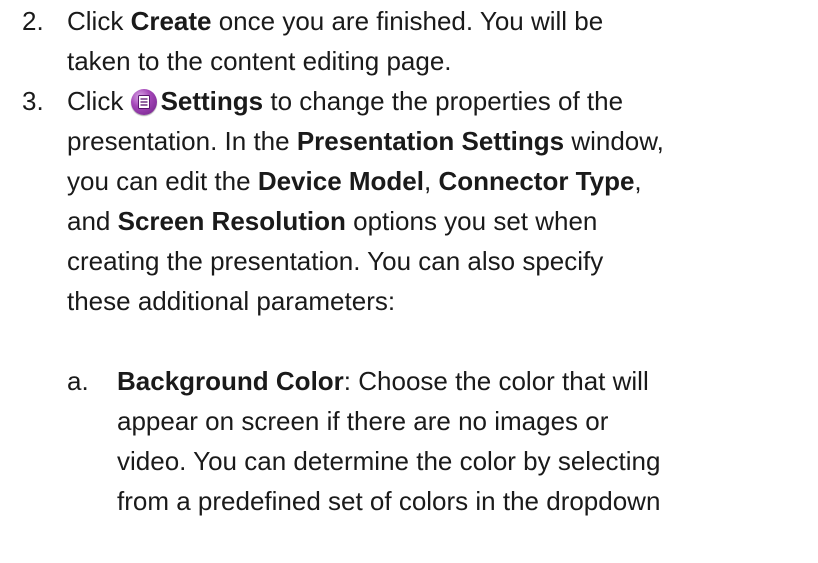 This screenshot has width=818, height=563. What do you see at coordinates (496, 381) in the screenshot?
I see `text-run: : Choose the color that will` at bounding box center [496, 381].